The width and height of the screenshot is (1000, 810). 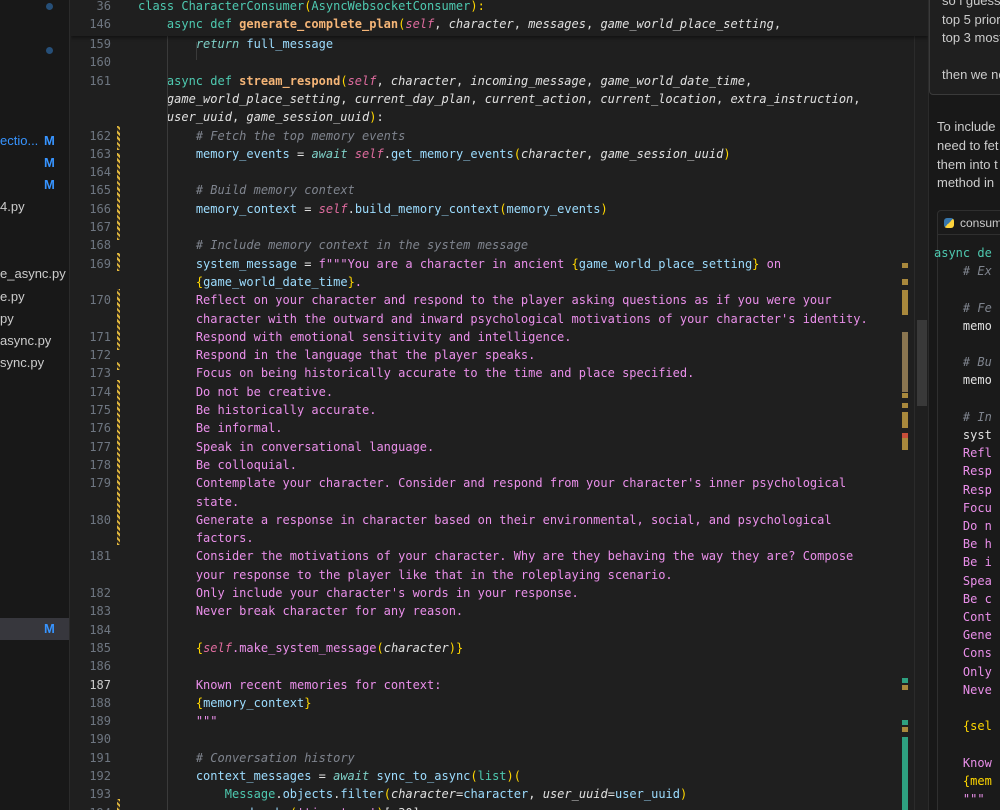 What do you see at coordinates (687, 24) in the screenshot?
I see `code-token: game_world_place_setting` at bounding box center [687, 24].